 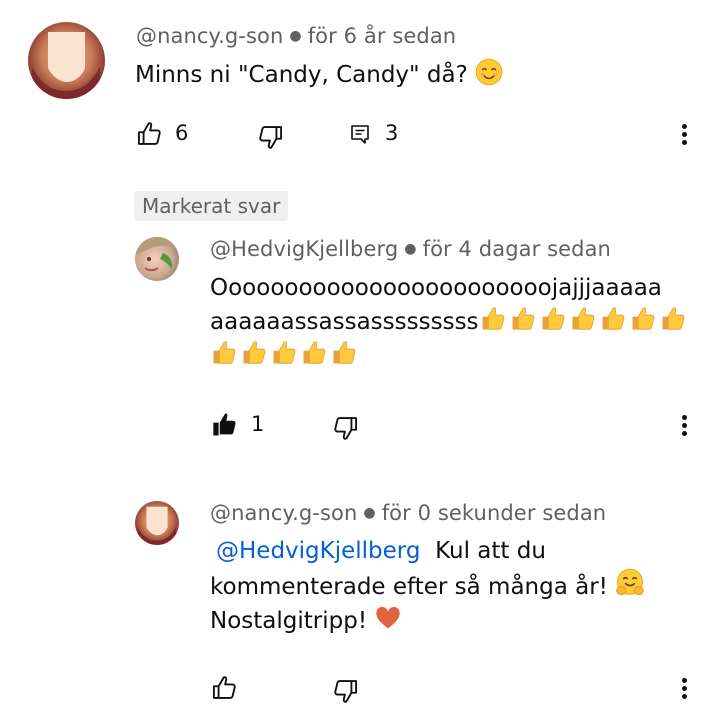 I want to click on timestamp: för 4 dagar sedan, so click(x=517, y=249).